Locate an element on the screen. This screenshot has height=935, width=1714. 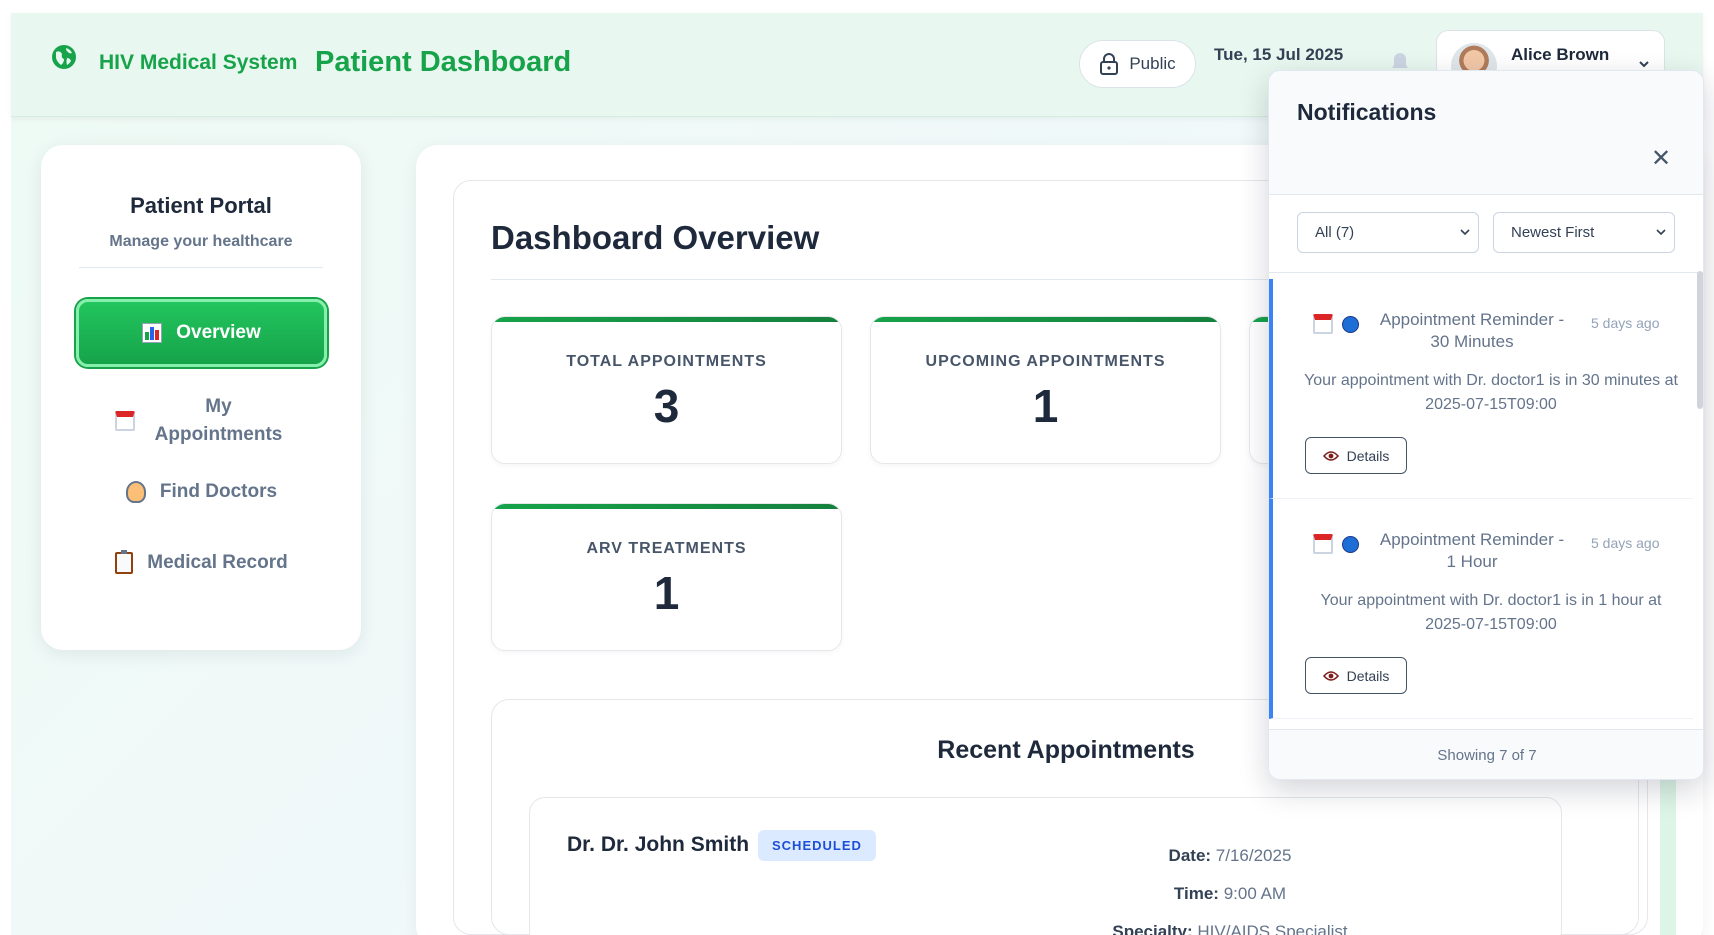
sidebar-item-label: Overview is located at coordinates (218, 332).